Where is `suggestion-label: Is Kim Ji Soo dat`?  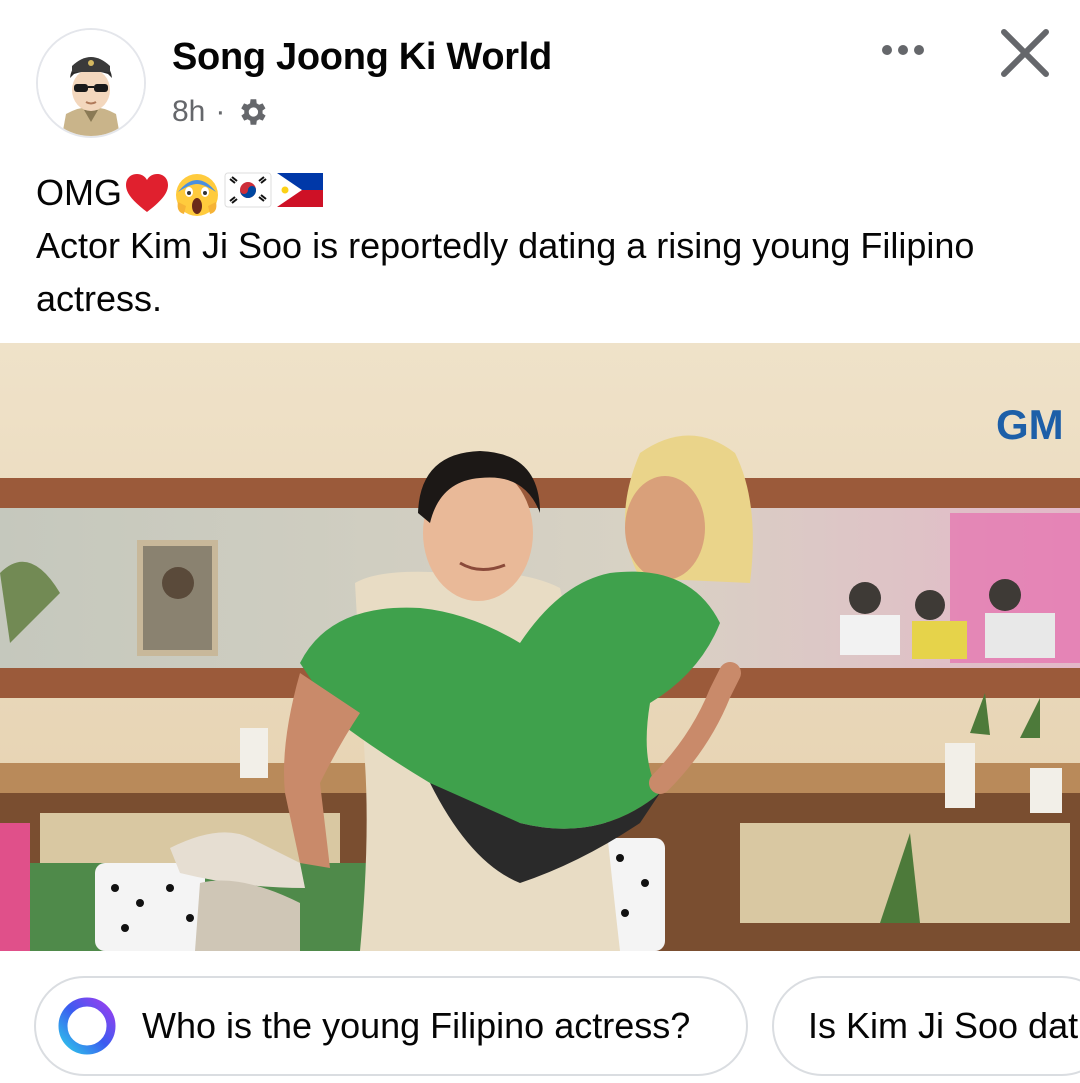 suggestion-label: Is Kim Ji Soo dat is located at coordinates (943, 1025).